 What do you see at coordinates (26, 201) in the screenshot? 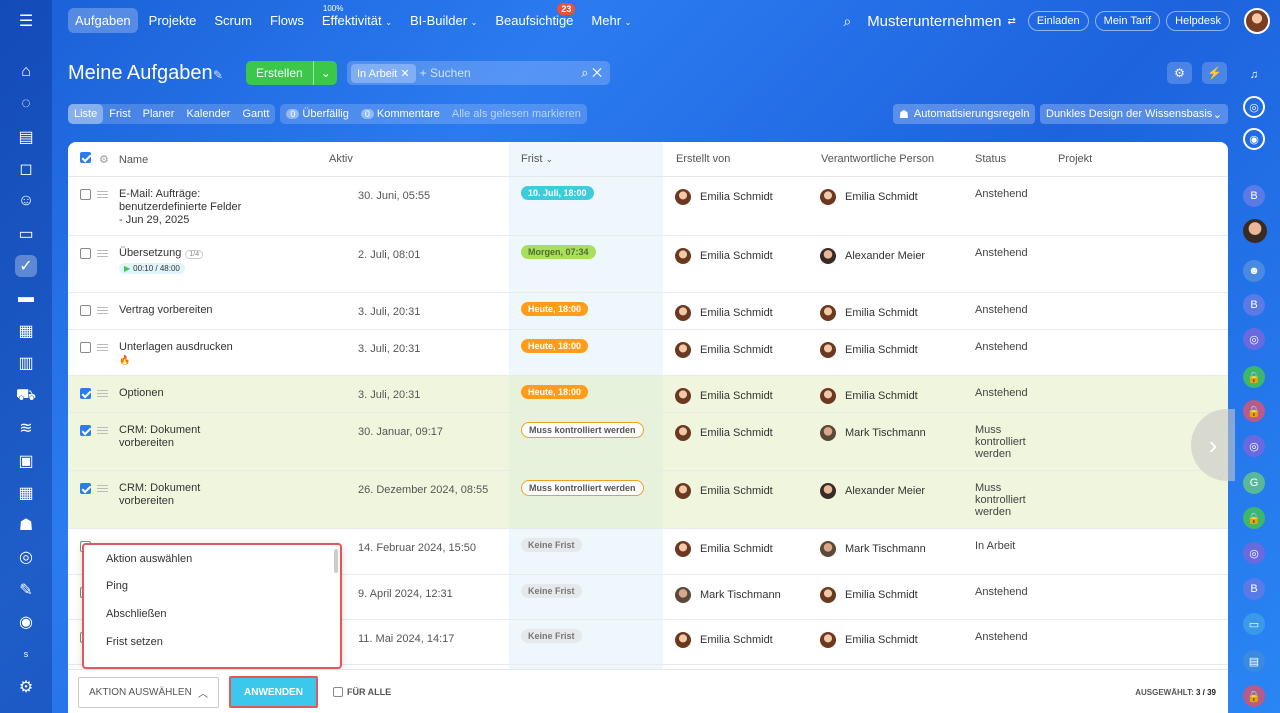
I see `groups-icon: ☺` at bounding box center [26, 201].